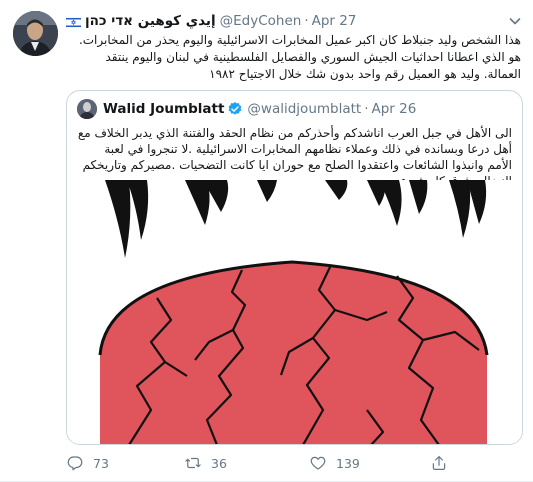 This screenshot has width=533, height=482. I want to click on like-count: 139, so click(348, 463).